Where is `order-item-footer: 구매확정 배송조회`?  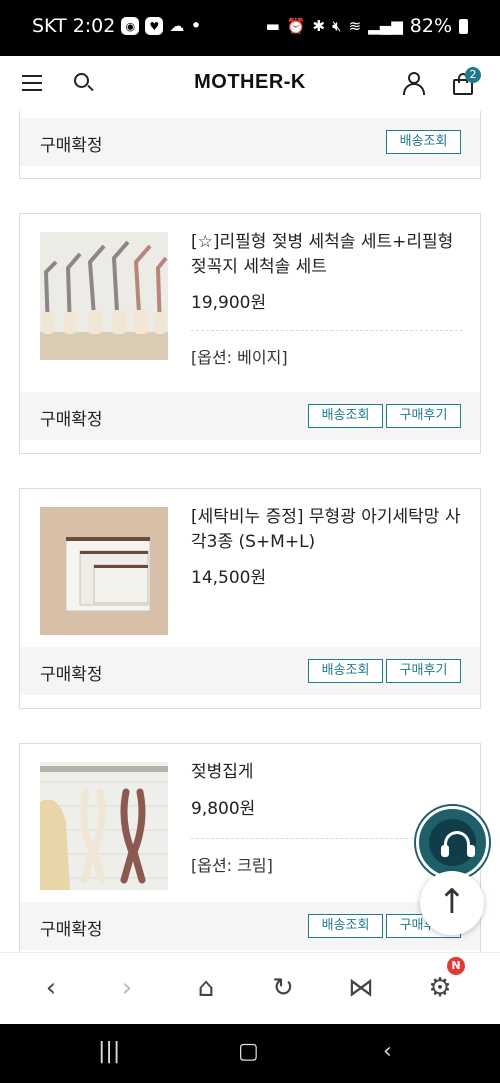
order-item-footer: 구매확정 배송조회 is located at coordinates (250, 142).